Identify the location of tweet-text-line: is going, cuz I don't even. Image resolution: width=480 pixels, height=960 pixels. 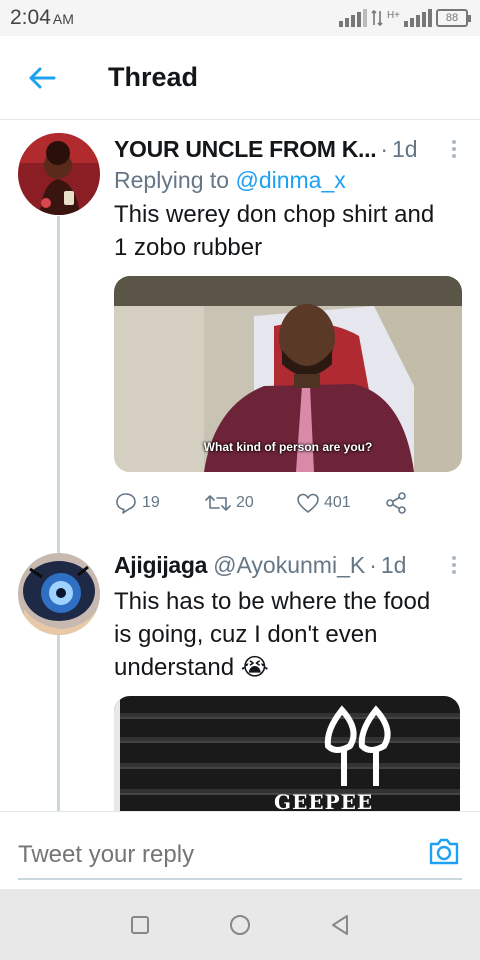
(246, 634).